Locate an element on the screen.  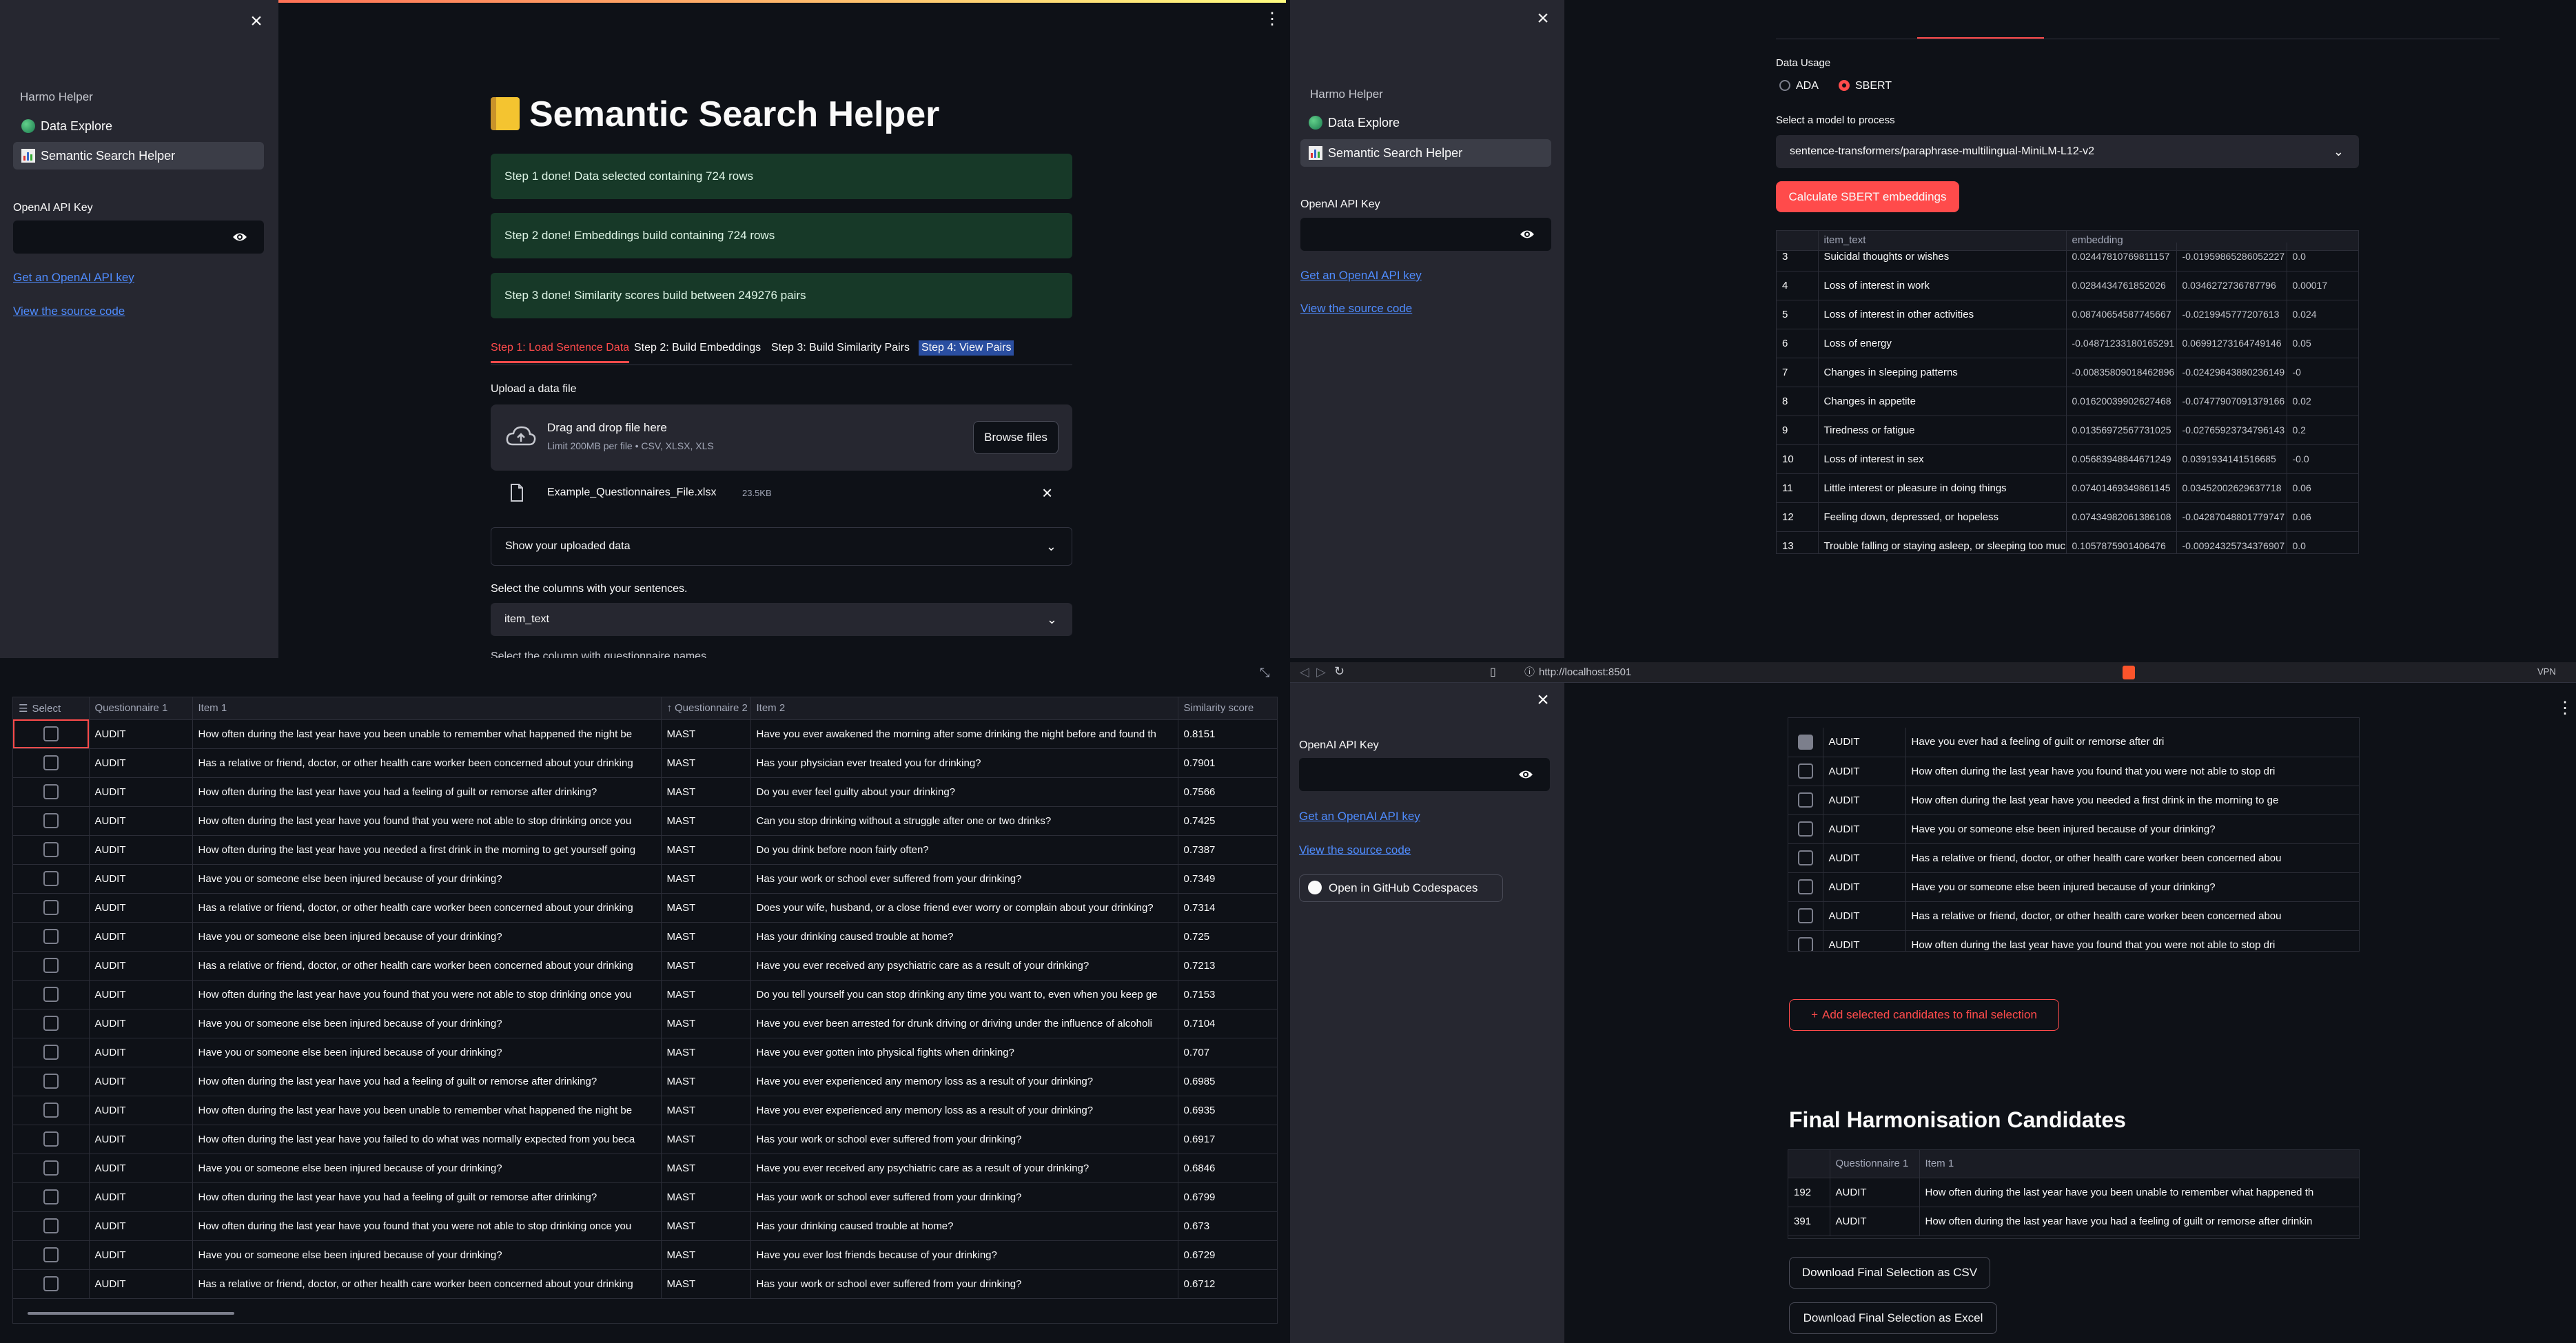
column-select: item_text ⌄ is located at coordinates (781, 620).